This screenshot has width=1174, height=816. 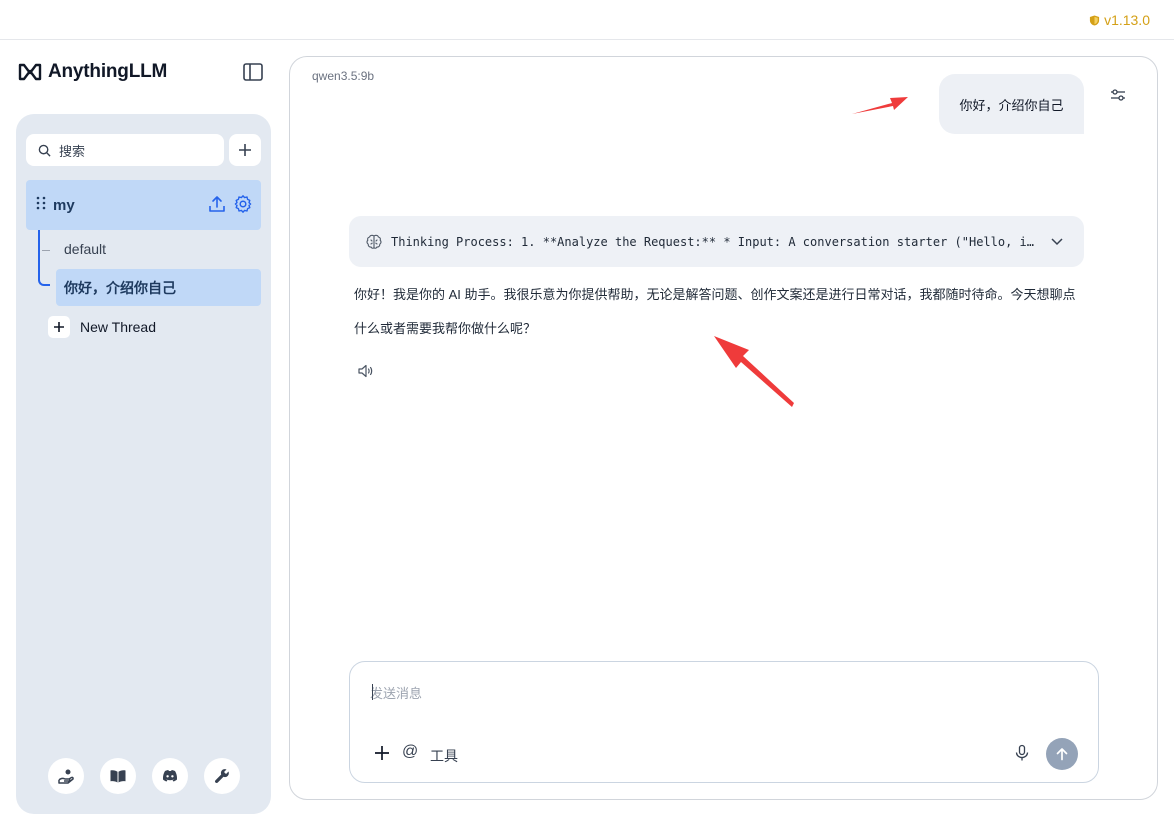 I want to click on annotation-arrow-user, so click(x=880, y=105).